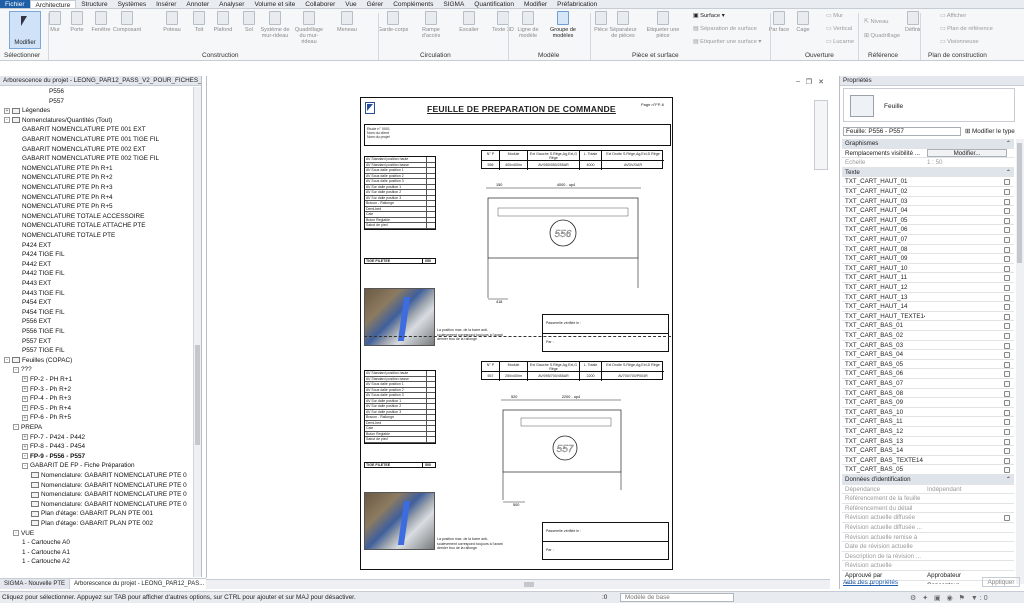 This screenshot has height=603, width=1024. I want to click on property-row: TXT_CART_HAUT_11, so click(928, 278).